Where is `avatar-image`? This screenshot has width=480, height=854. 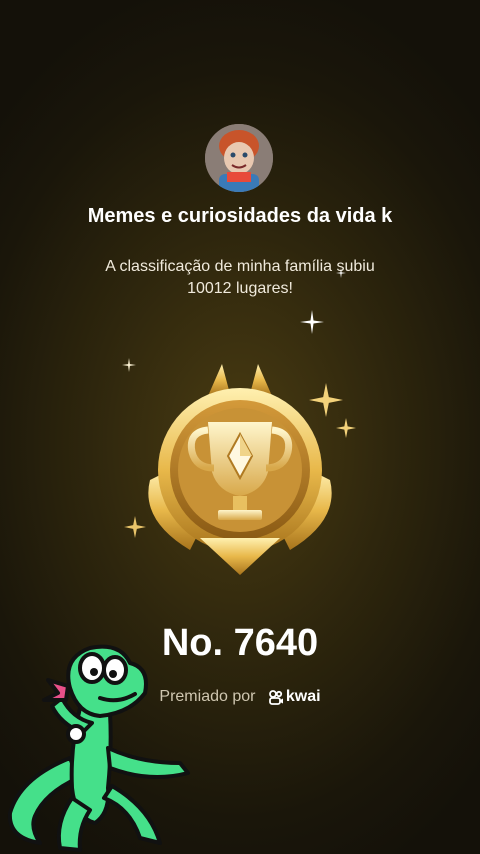 avatar-image is located at coordinates (239, 158).